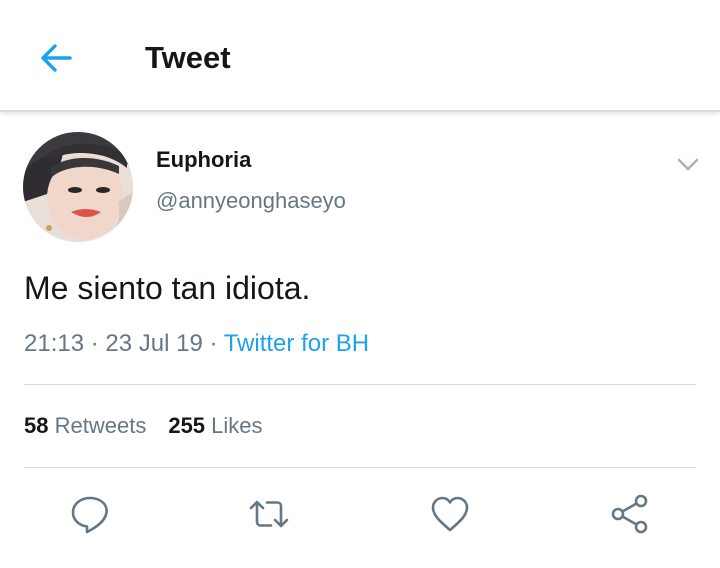 The width and height of the screenshot is (720, 568). Describe the element at coordinates (100, 425) in the screenshot. I see `retweets-label: Retweets` at that location.